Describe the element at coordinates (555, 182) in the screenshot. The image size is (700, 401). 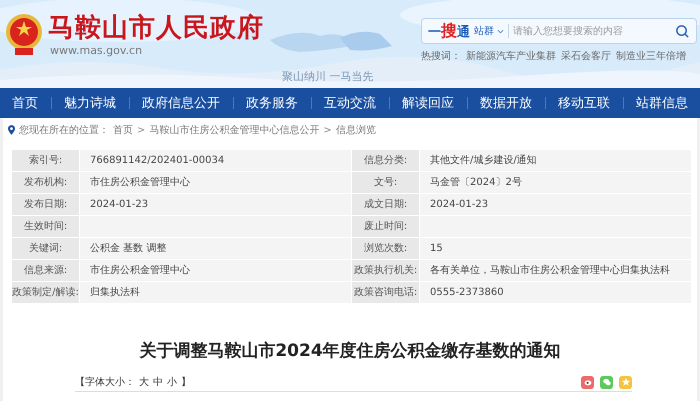
I see `field-value: 马金管〔2024〕2号` at that location.